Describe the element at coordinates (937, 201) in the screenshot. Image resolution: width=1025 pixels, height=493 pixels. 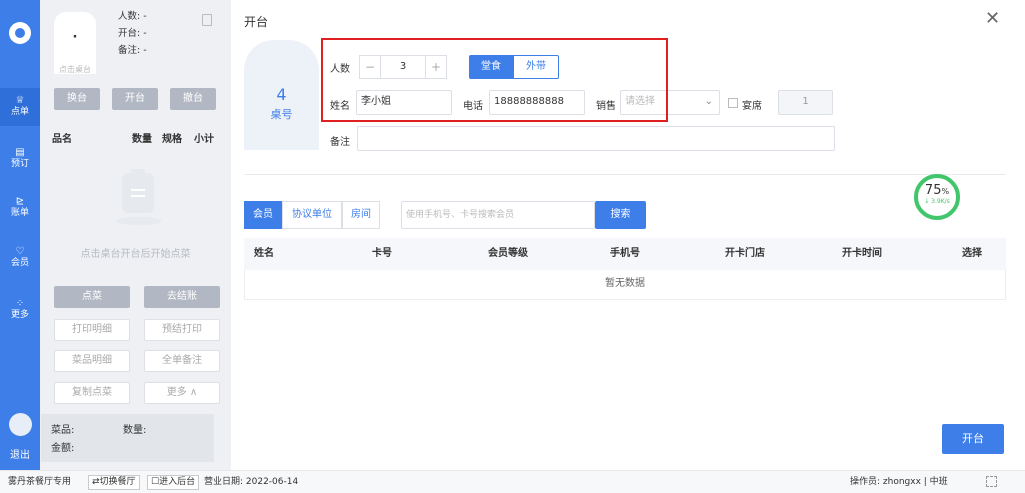
I see `gauge-speed: ↓ 3.9K/s` at that location.